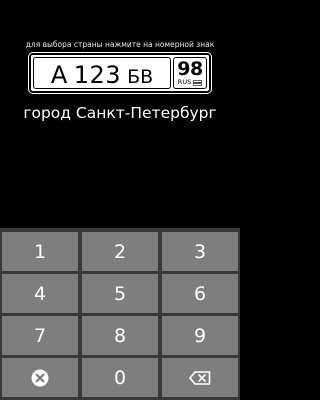  I want to click on key-2: 2, so click(120, 251).